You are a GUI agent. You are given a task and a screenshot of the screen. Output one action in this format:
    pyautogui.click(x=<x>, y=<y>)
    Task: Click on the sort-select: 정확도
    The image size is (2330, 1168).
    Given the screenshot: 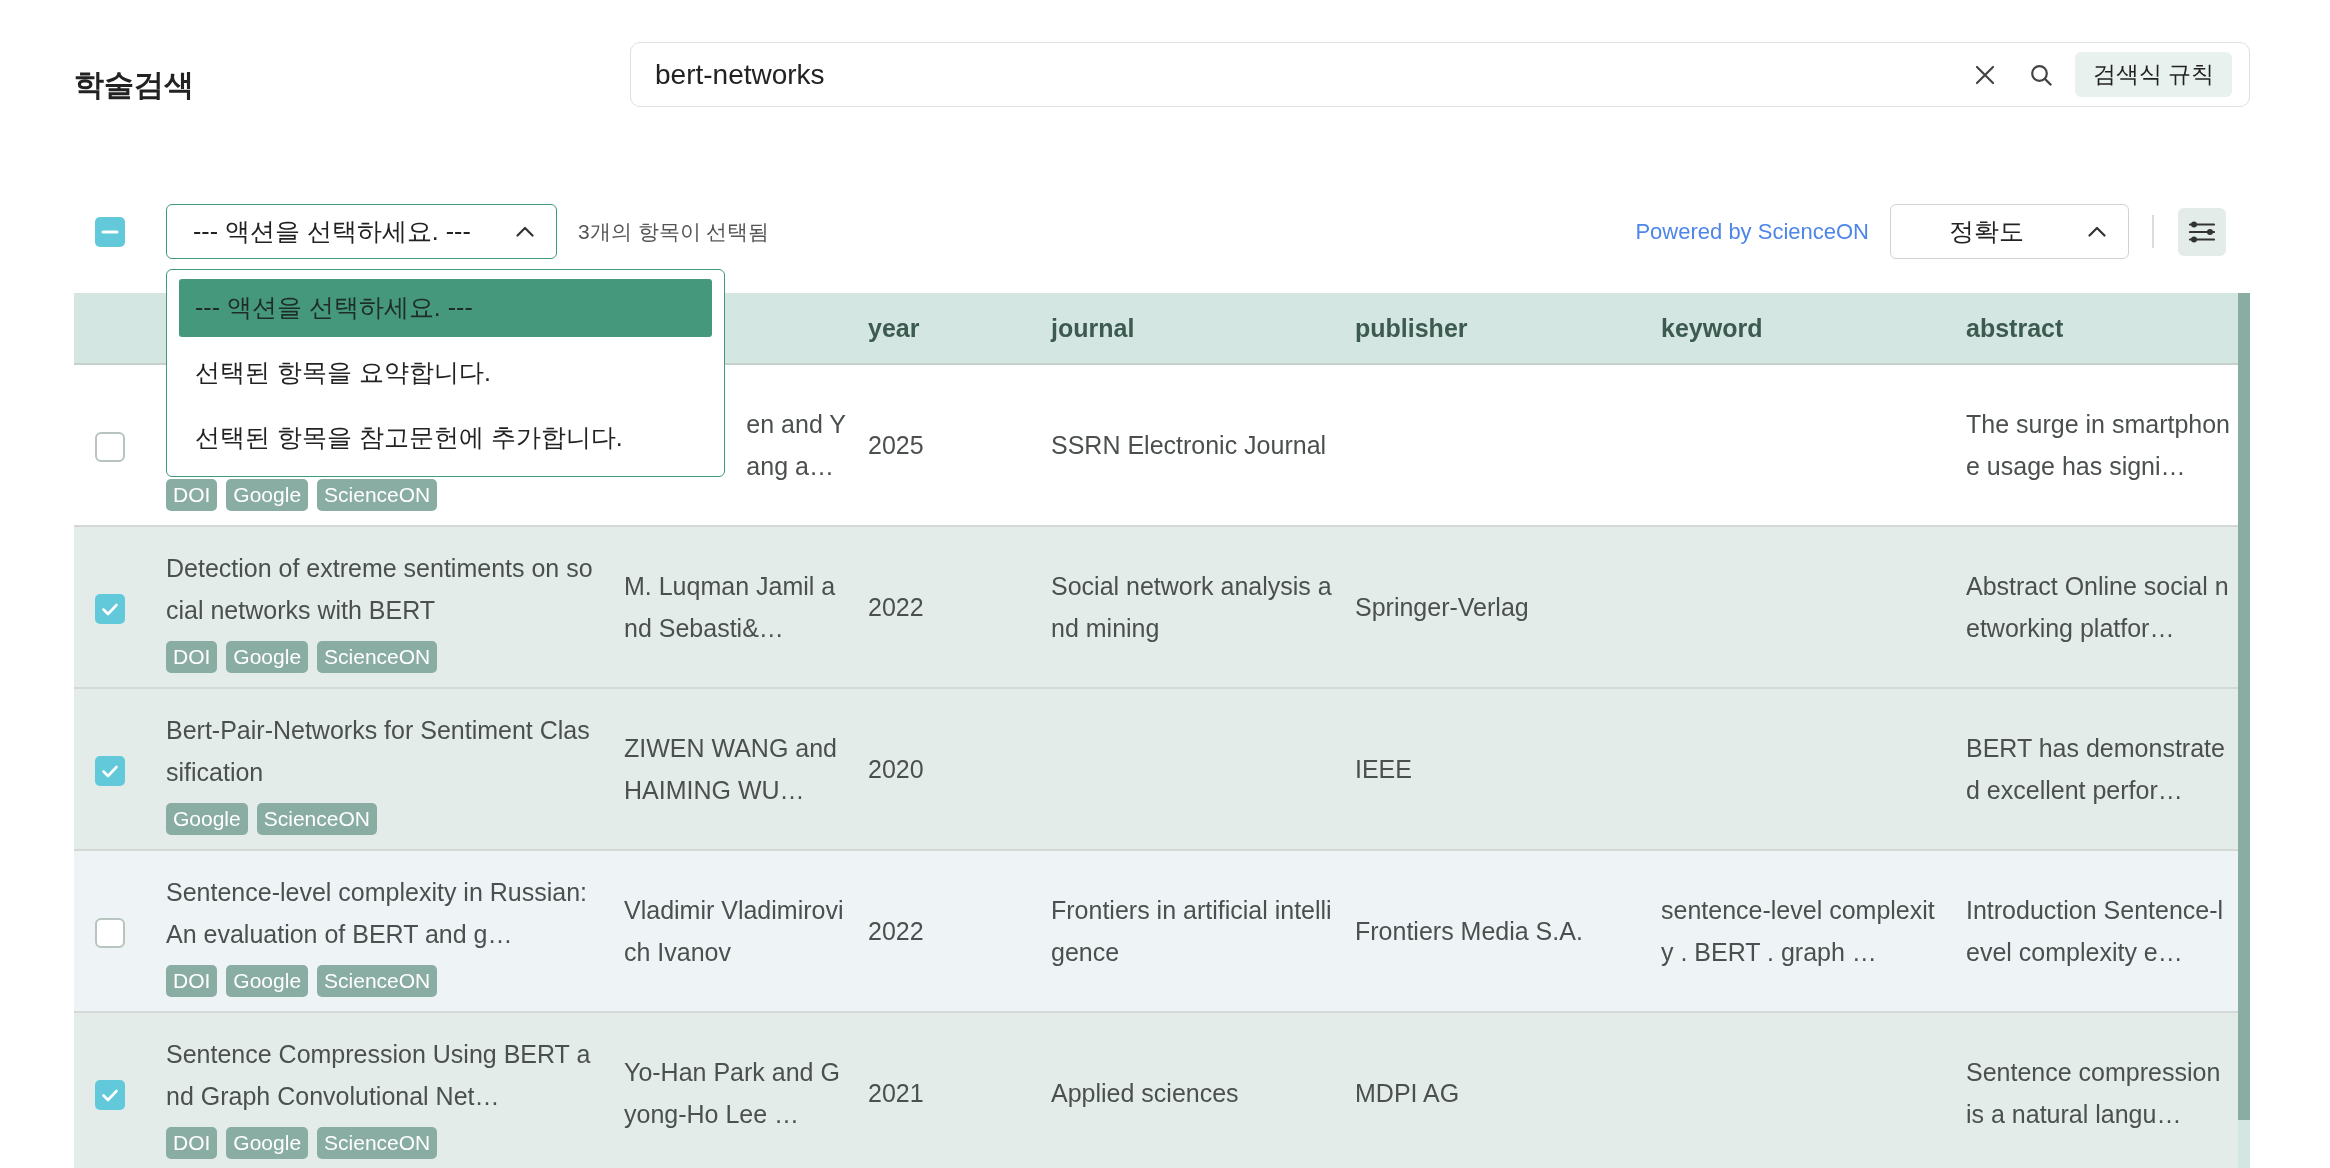 What is the action you would take?
    pyautogui.click(x=2009, y=231)
    